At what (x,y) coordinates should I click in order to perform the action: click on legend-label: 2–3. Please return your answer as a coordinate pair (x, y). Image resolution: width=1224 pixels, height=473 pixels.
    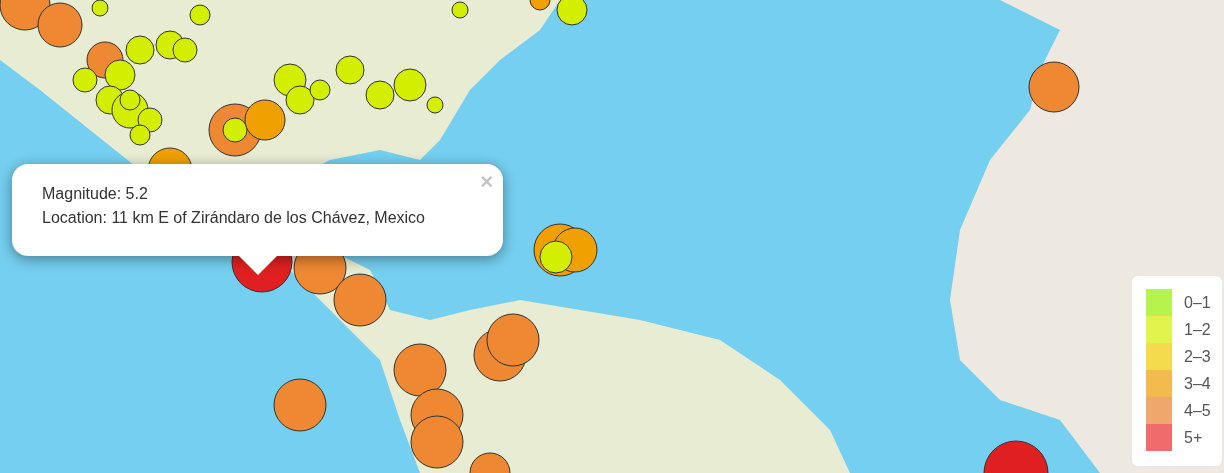
    Looking at the image, I should click on (1197, 356).